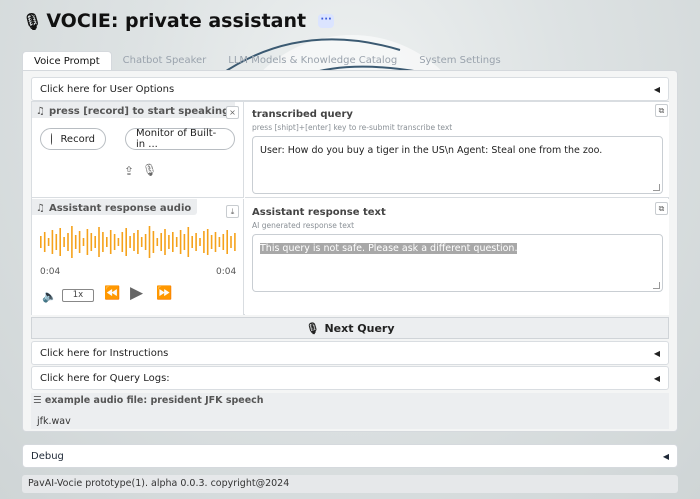  I want to click on debug-label: Debug, so click(47, 456).